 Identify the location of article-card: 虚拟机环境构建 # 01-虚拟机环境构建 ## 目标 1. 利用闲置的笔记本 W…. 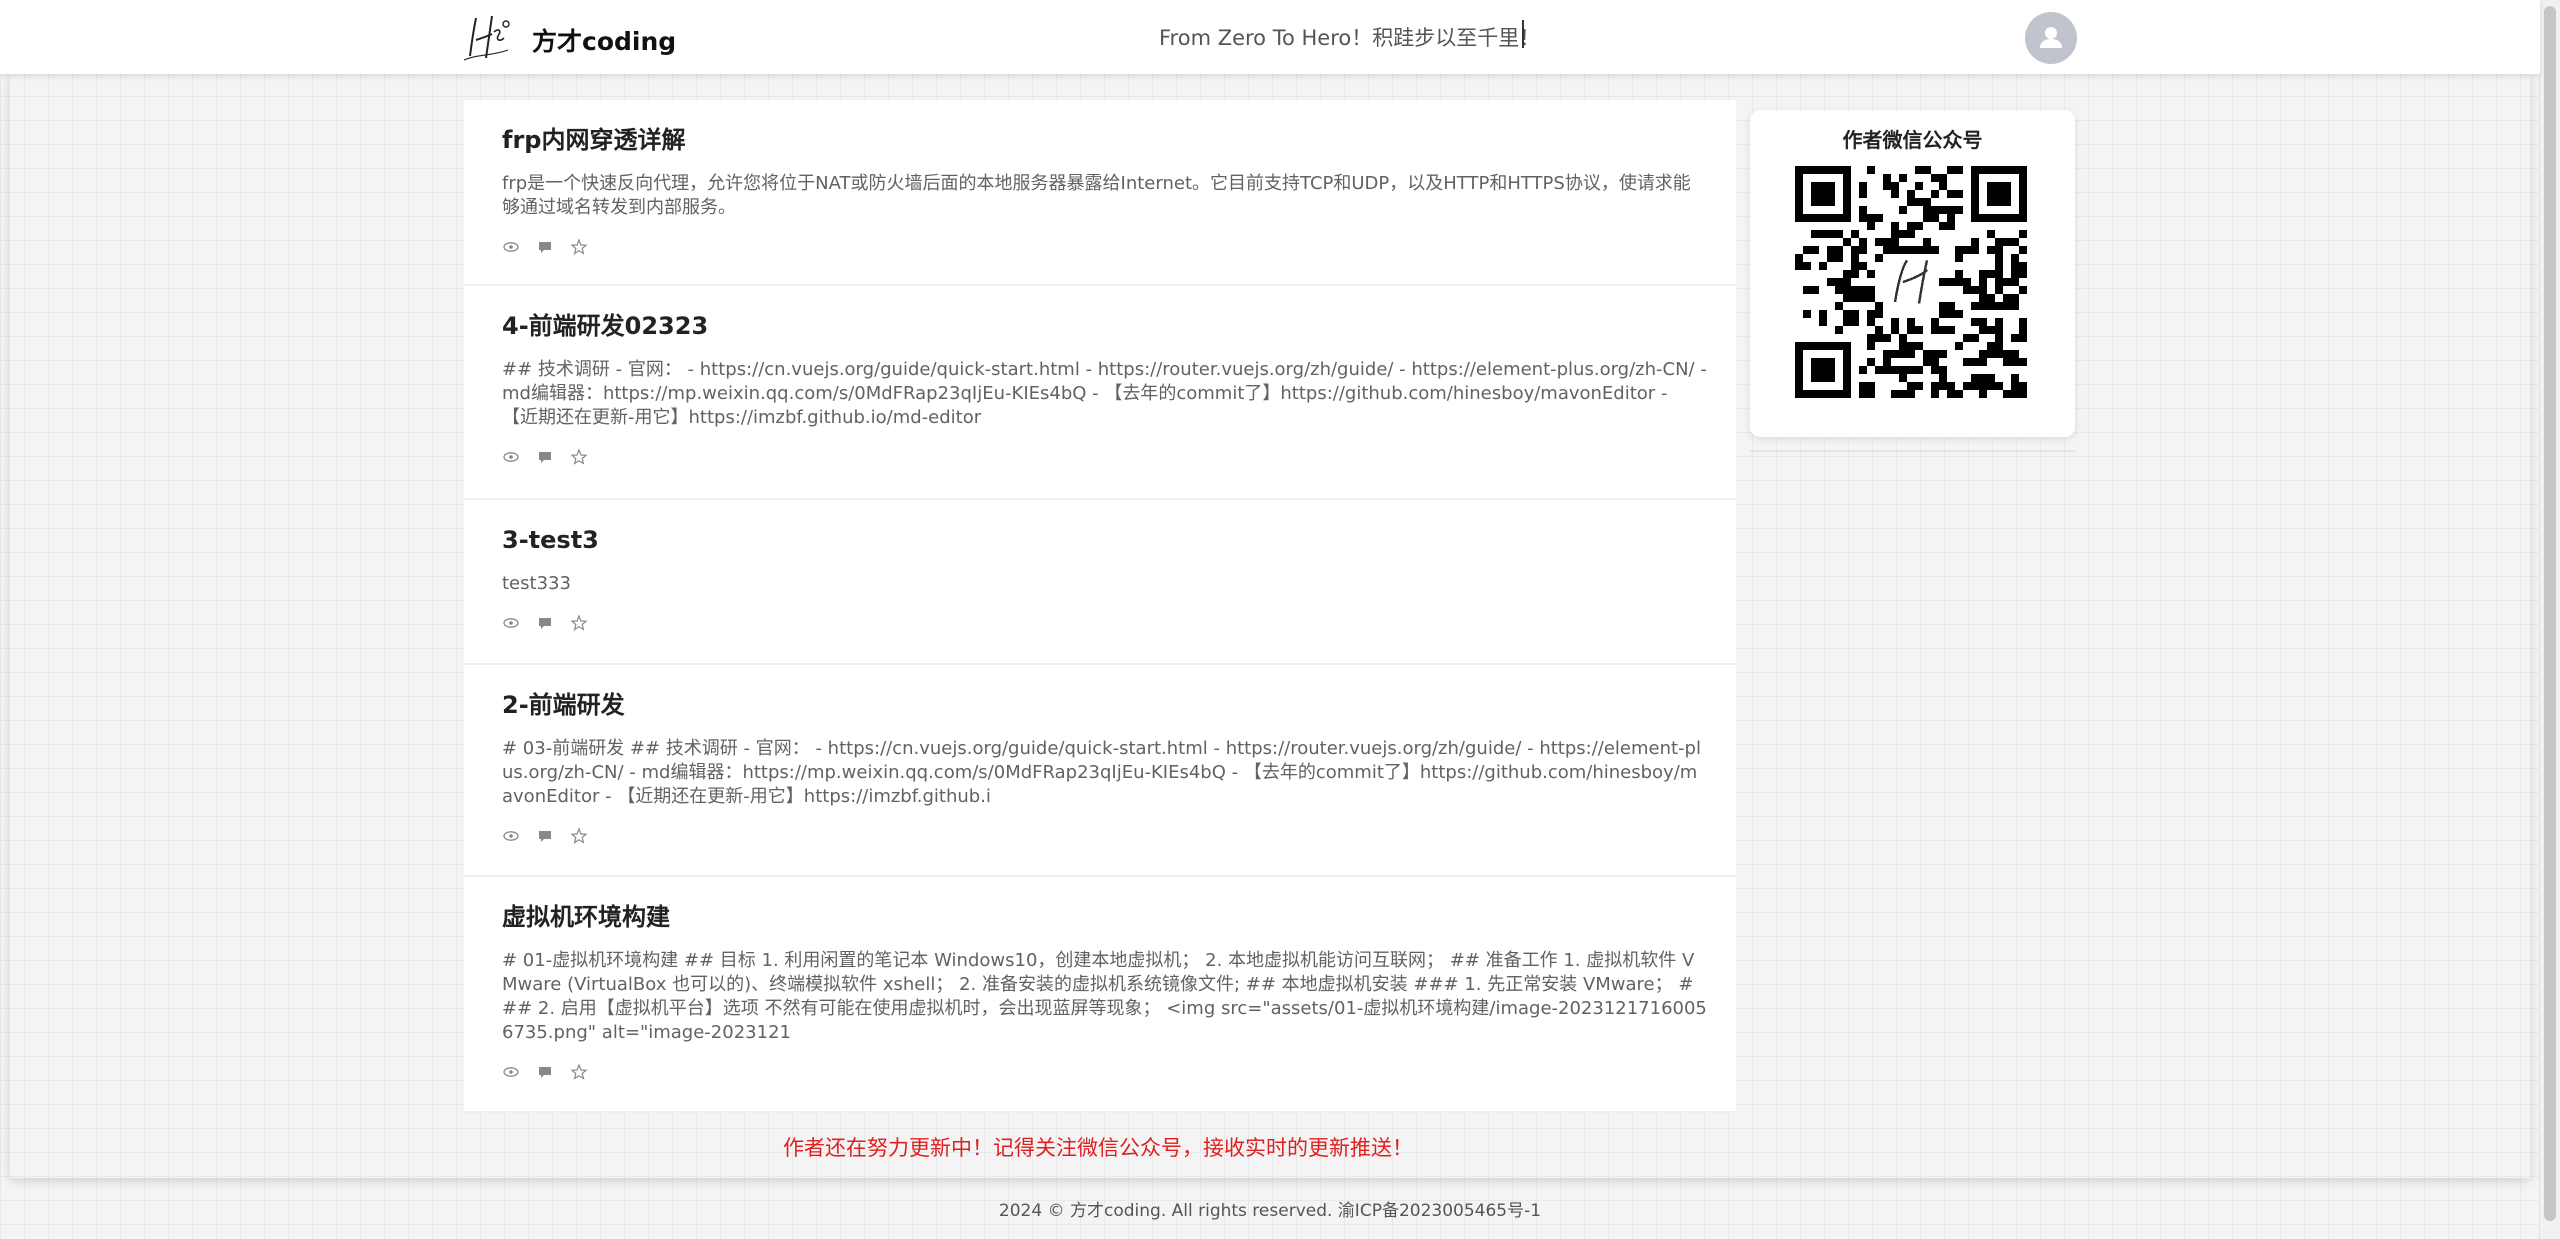
(1100, 995).